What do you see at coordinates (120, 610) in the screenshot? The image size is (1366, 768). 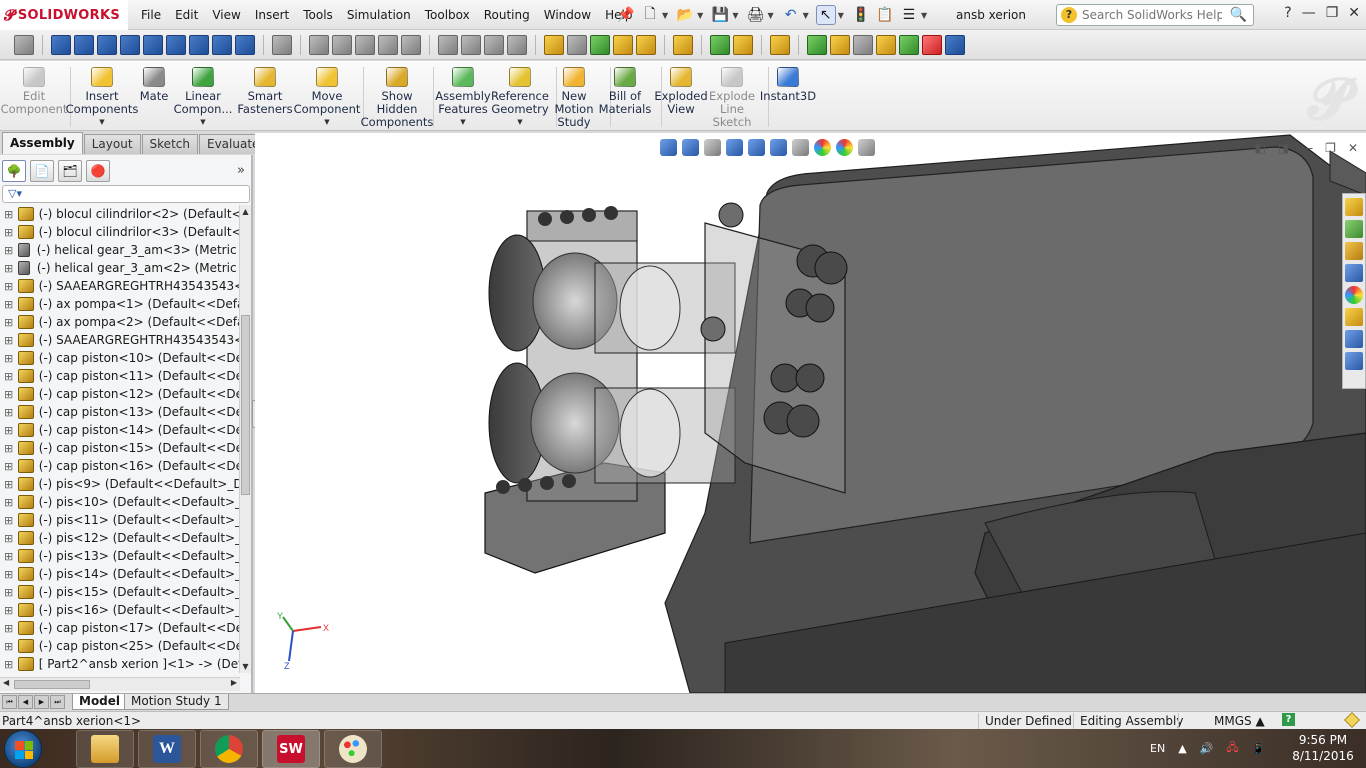 I see `tree-item: ⊞ (-) pis<16> (Default<<Default>_Disp` at bounding box center [120, 610].